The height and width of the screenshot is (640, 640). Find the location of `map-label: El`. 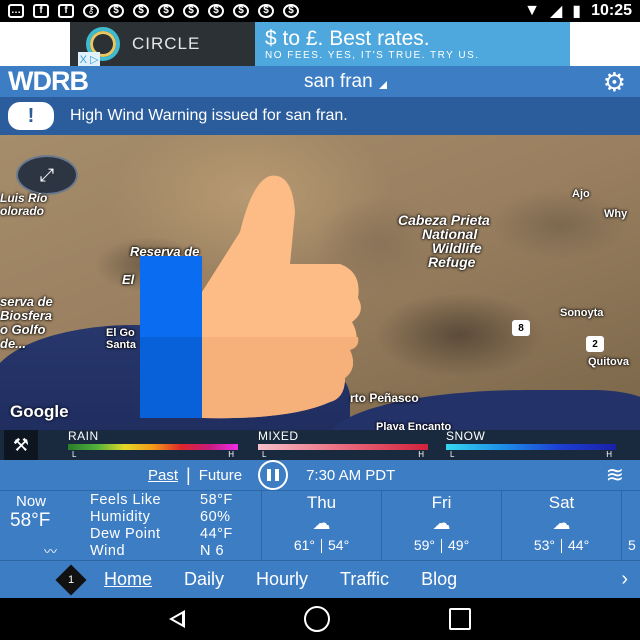

map-label: El is located at coordinates (128, 279).